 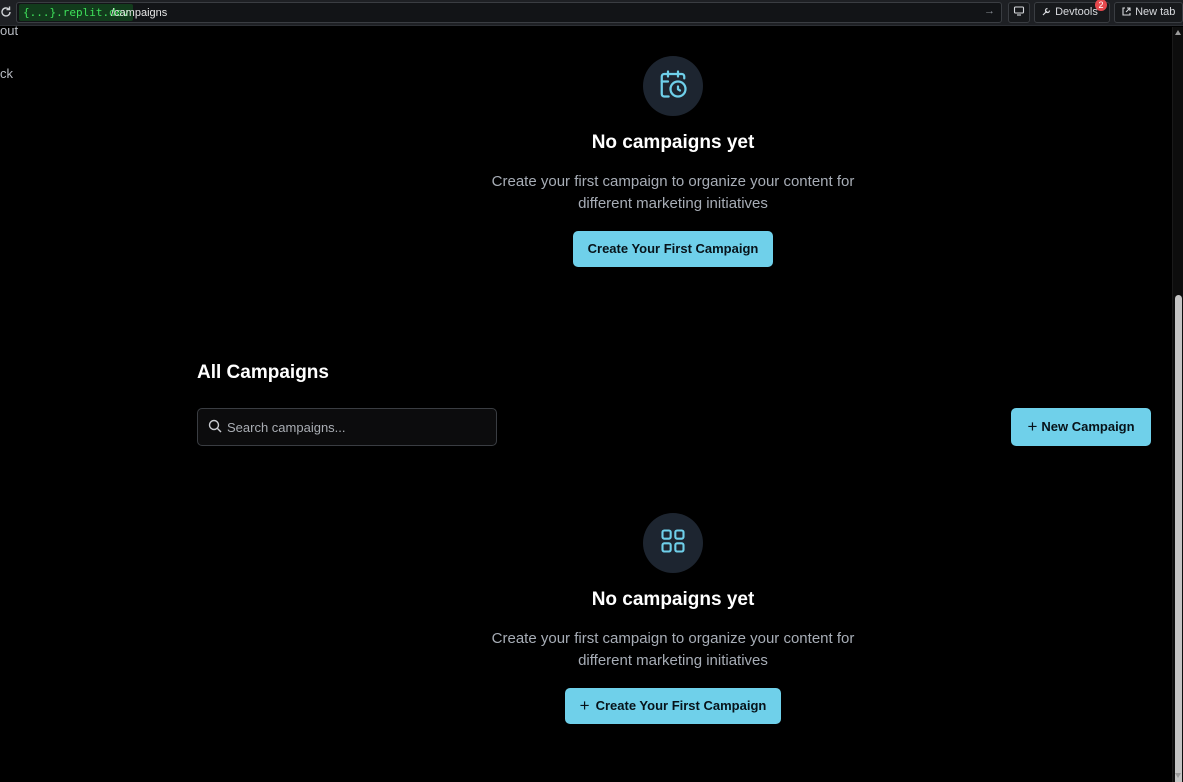 I want to click on wrench-icon, so click(x=1048, y=12).